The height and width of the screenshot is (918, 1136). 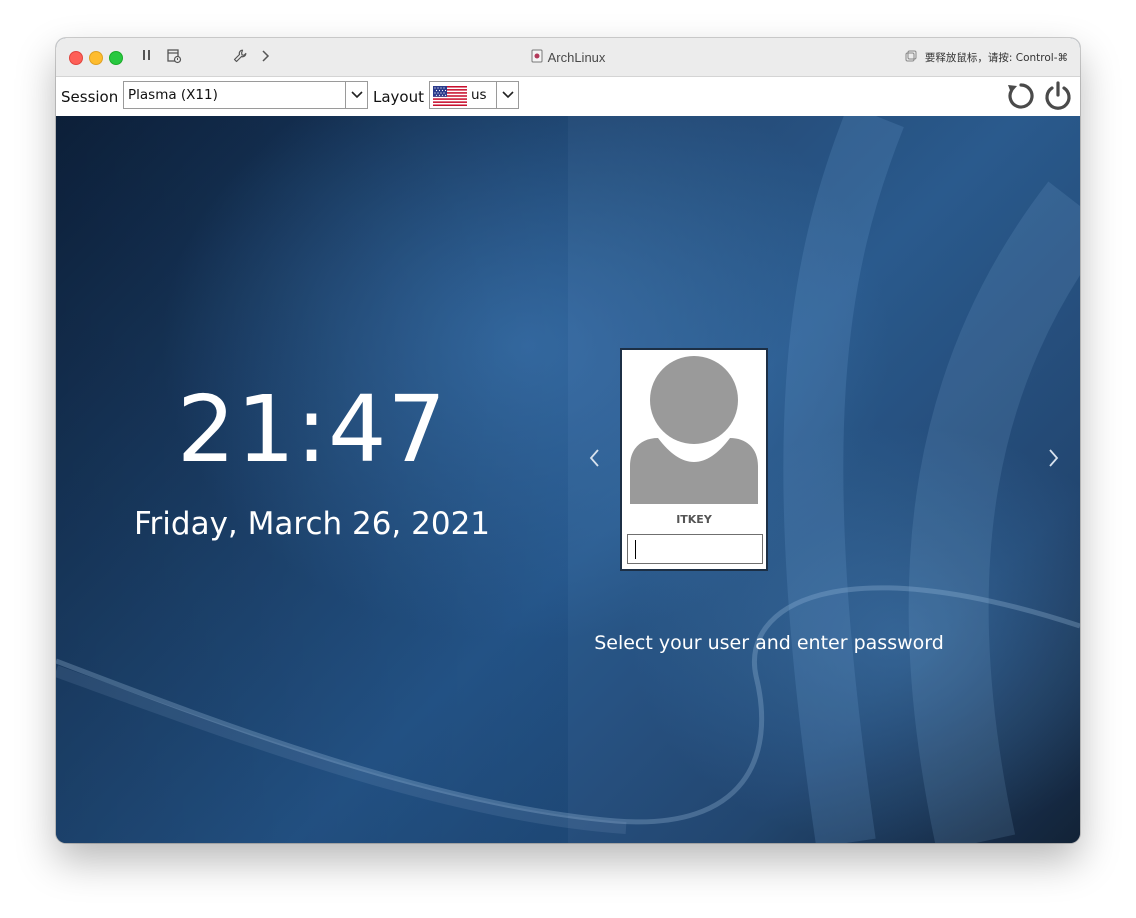 I want to click on restart-button, so click(x=1021, y=96).